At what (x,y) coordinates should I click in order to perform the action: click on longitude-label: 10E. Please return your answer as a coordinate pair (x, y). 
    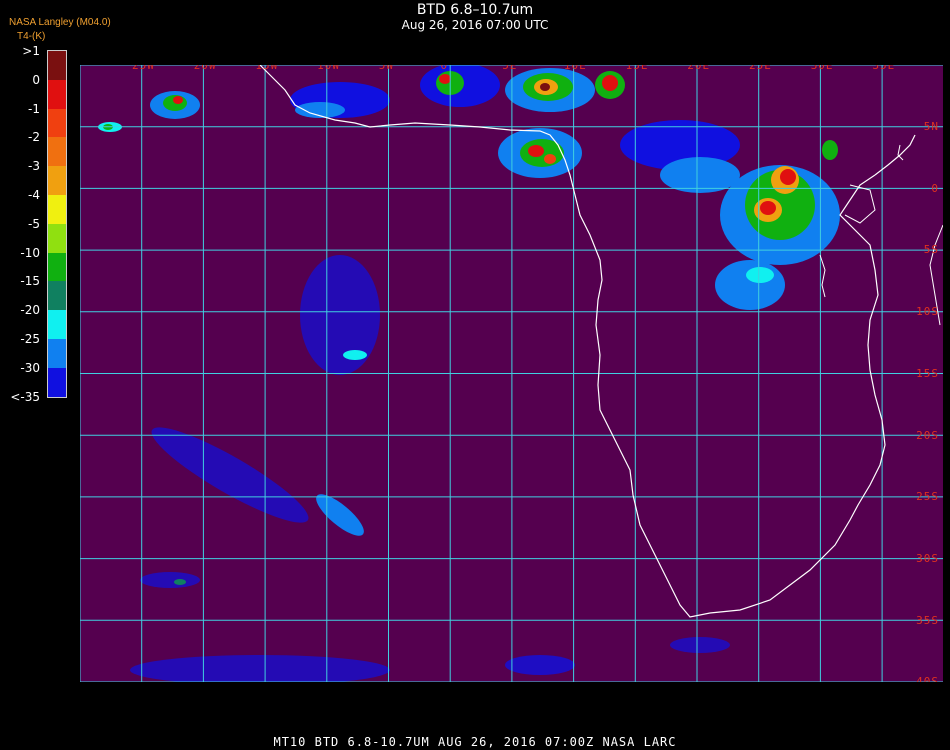
    Looking at the image, I should click on (575, 68).